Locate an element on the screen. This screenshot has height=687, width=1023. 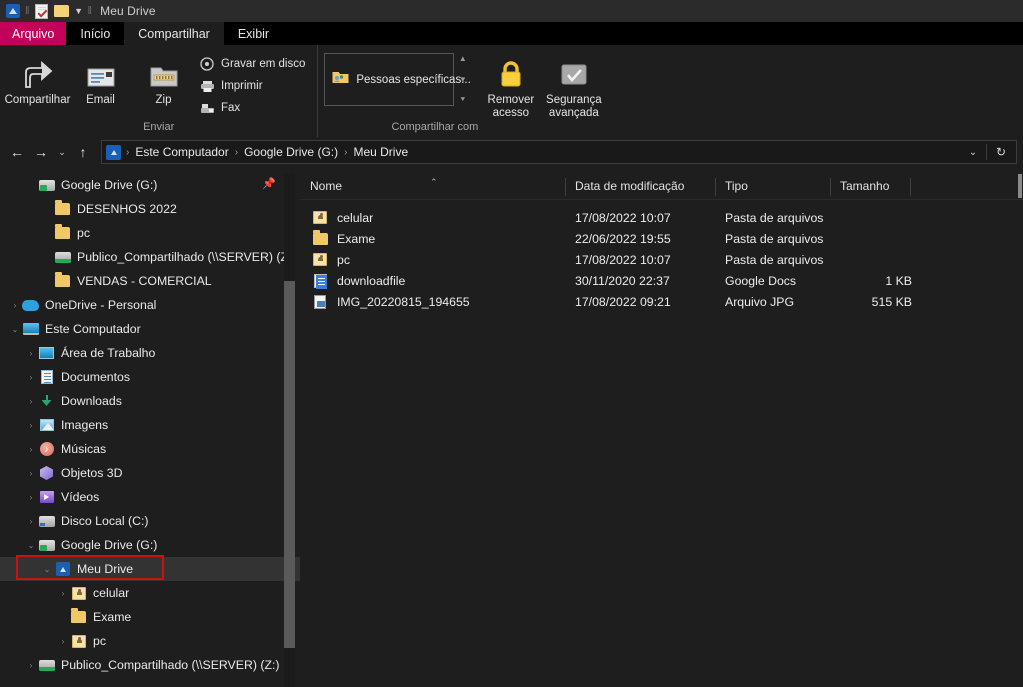
nav-item-documentos: › Documentos is located at coordinates (150, 377).